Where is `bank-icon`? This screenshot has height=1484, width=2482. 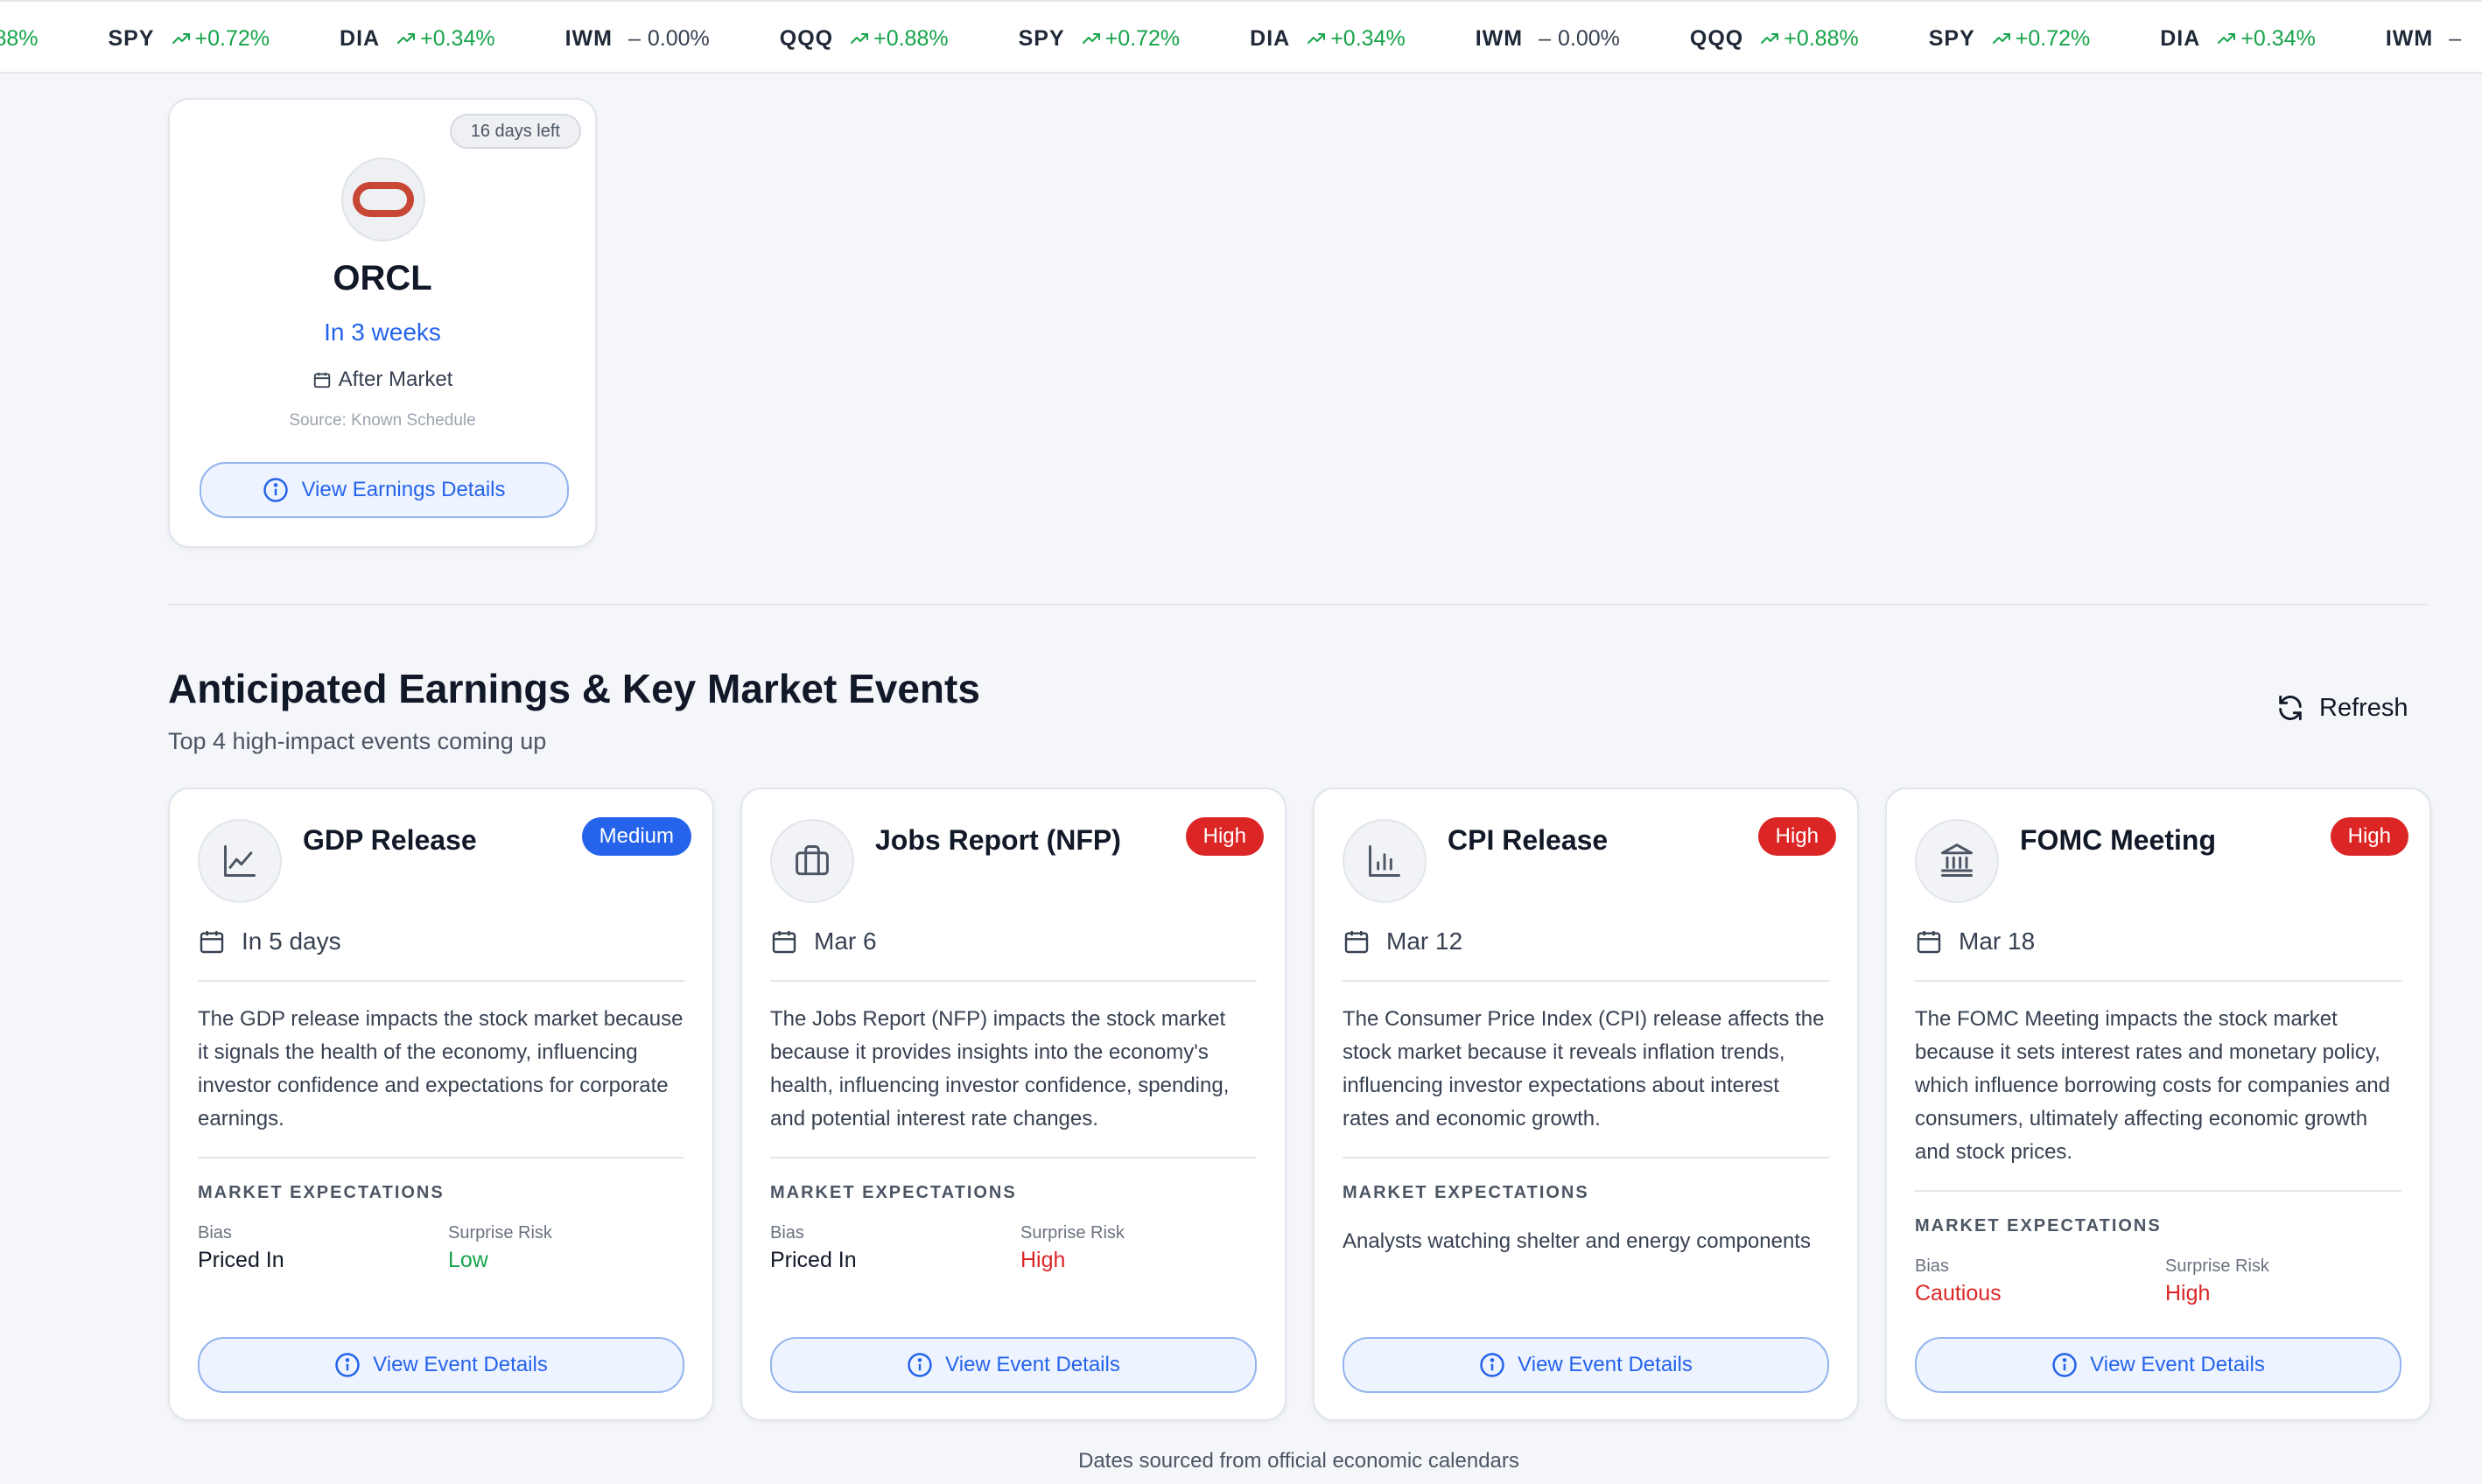
bank-icon is located at coordinates (1957, 860).